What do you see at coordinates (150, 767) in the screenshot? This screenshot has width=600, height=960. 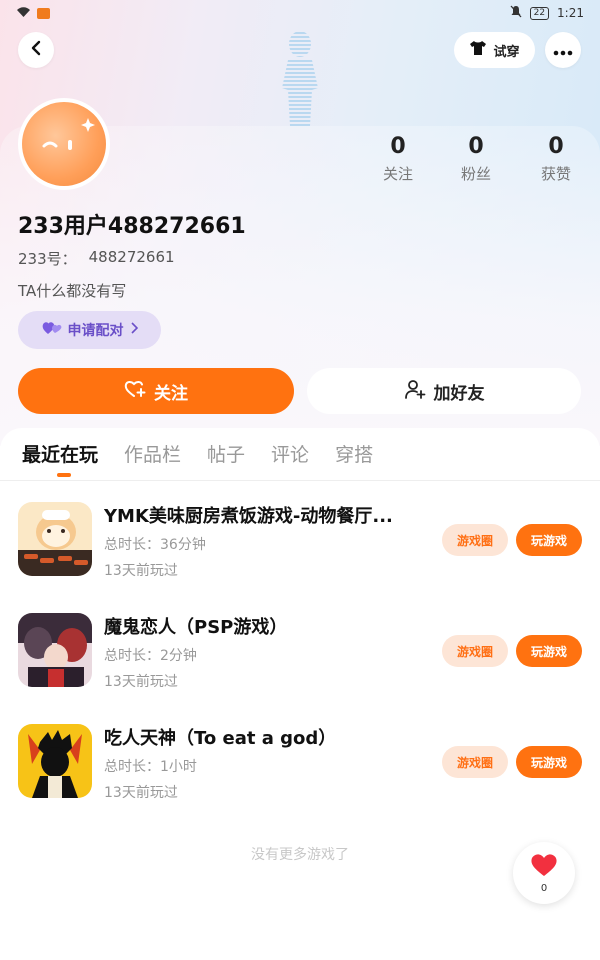 I see `game-duration: 总时长：1小时` at bounding box center [150, 767].